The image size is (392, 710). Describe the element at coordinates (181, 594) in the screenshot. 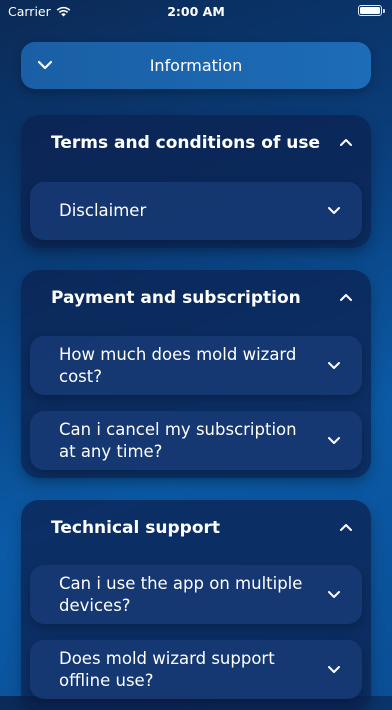

I see `faq-item-label: Can i use the app on multiple devices?` at that location.